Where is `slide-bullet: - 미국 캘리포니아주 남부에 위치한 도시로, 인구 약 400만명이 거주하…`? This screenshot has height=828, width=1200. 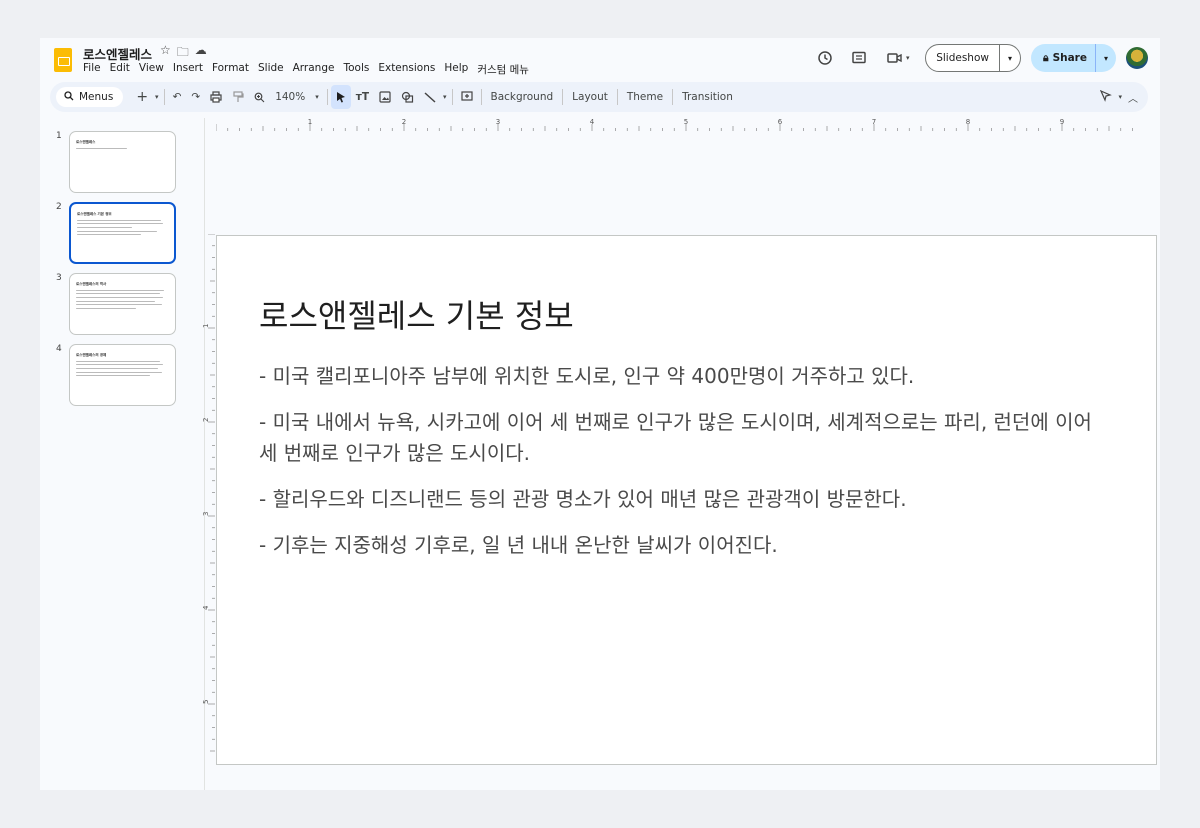 slide-bullet: - 미국 캘리포니아주 남부에 위치한 도시로, 인구 약 400만명이 거주하… is located at coordinates (587, 376).